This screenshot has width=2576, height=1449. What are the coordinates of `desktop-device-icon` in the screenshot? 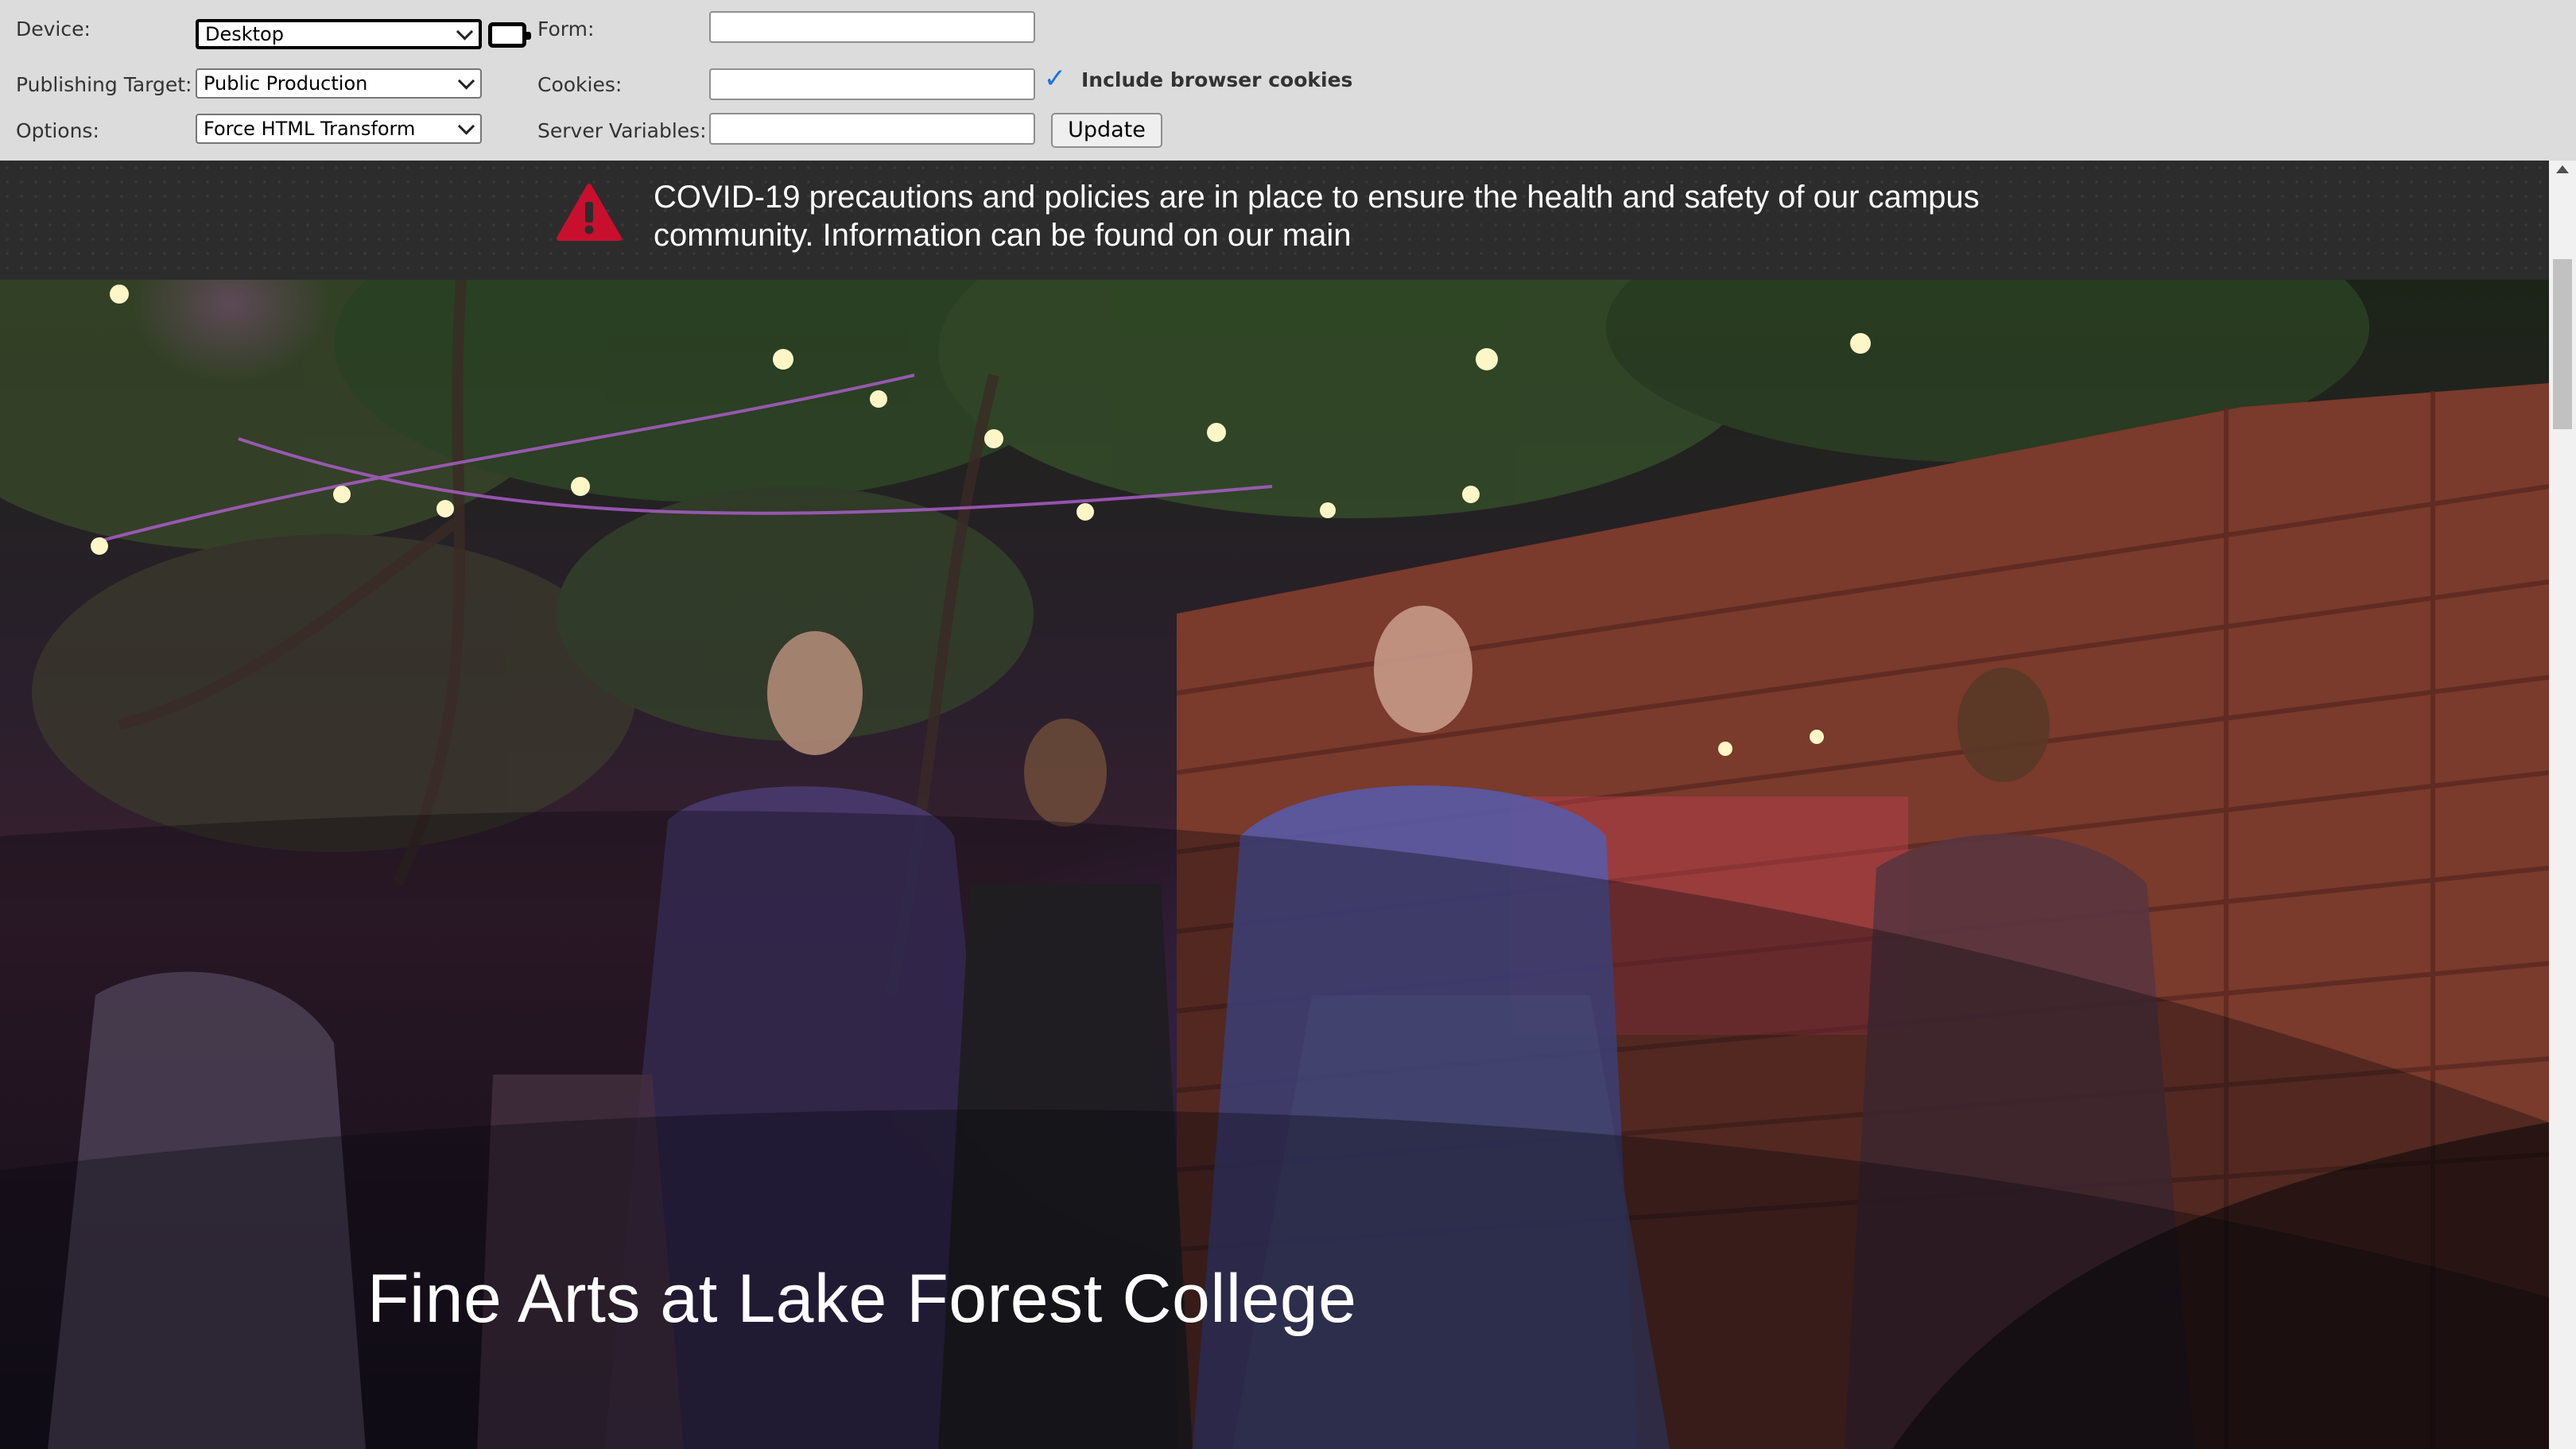 It's located at (510, 35).